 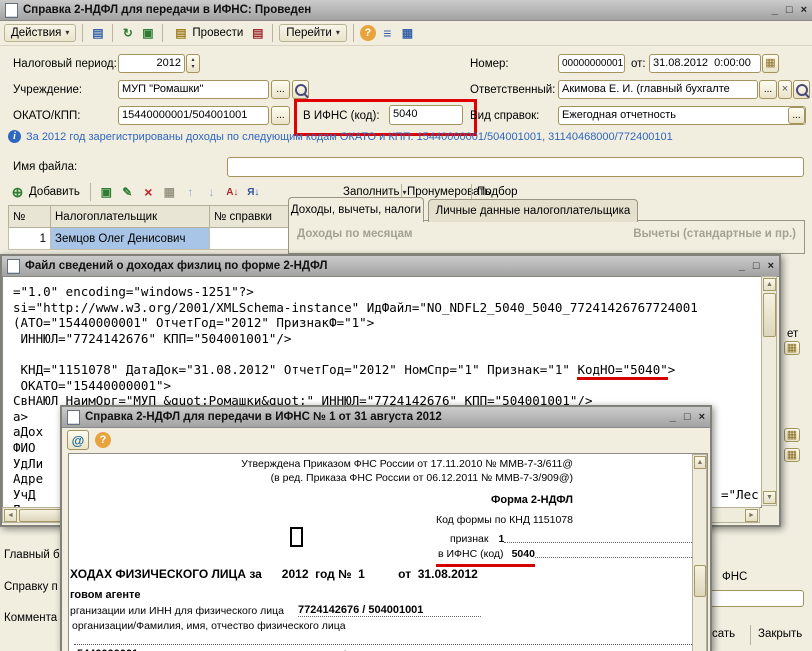 I want to click on xml-vertical-scrollbar: ▲ ▼, so click(x=769, y=391).